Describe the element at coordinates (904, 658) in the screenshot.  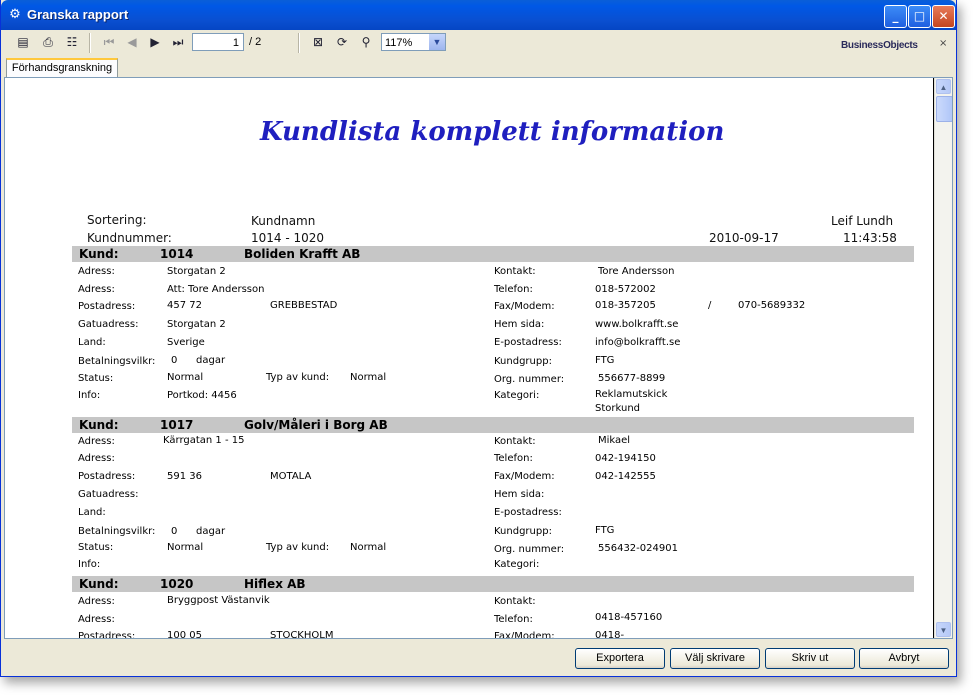
I see `cancel-button: Avbryt` at that location.